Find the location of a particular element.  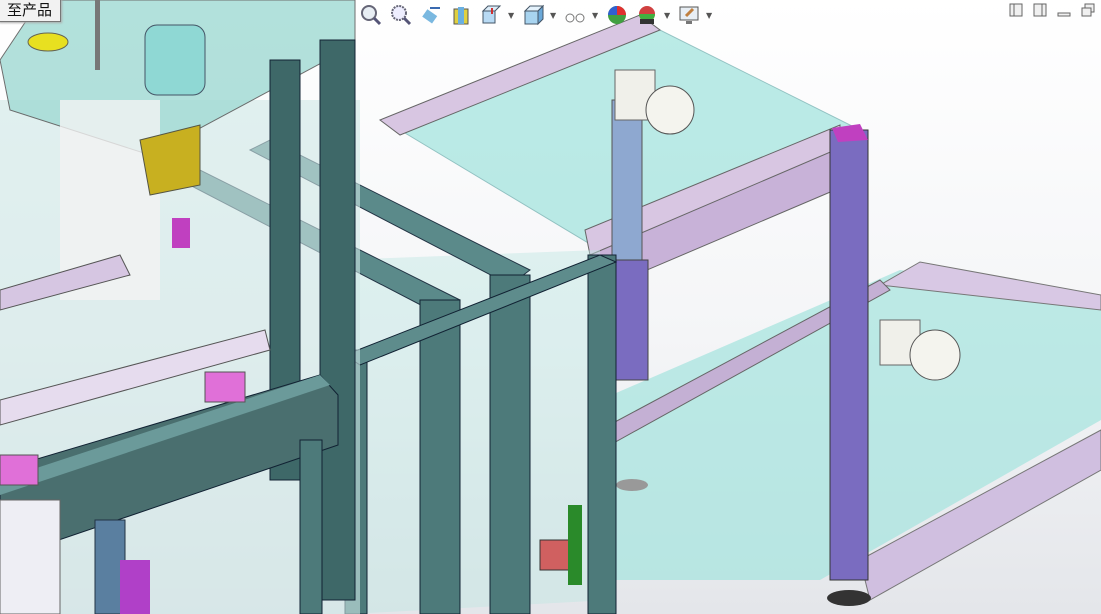

view-orientation-icon is located at coordinates (491, 14).